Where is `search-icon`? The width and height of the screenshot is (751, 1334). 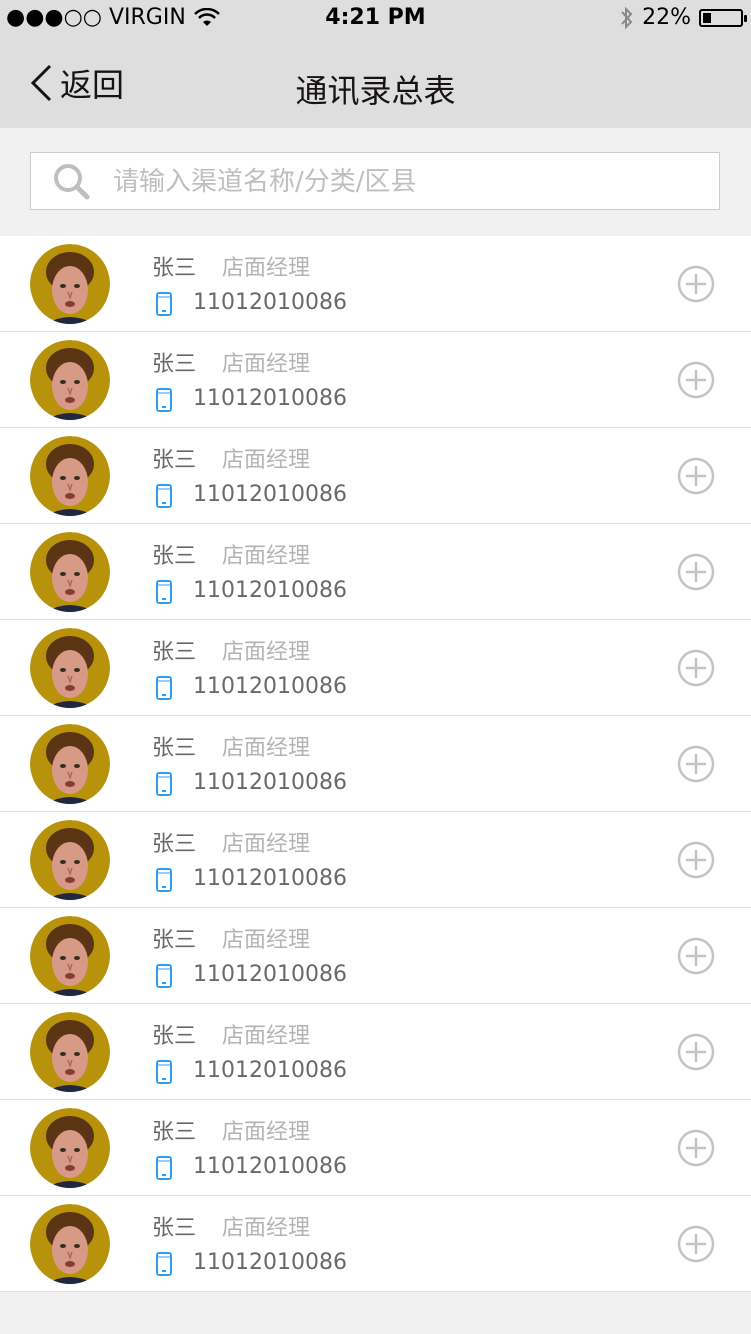 search-icon is located at coordinates (72, 182).